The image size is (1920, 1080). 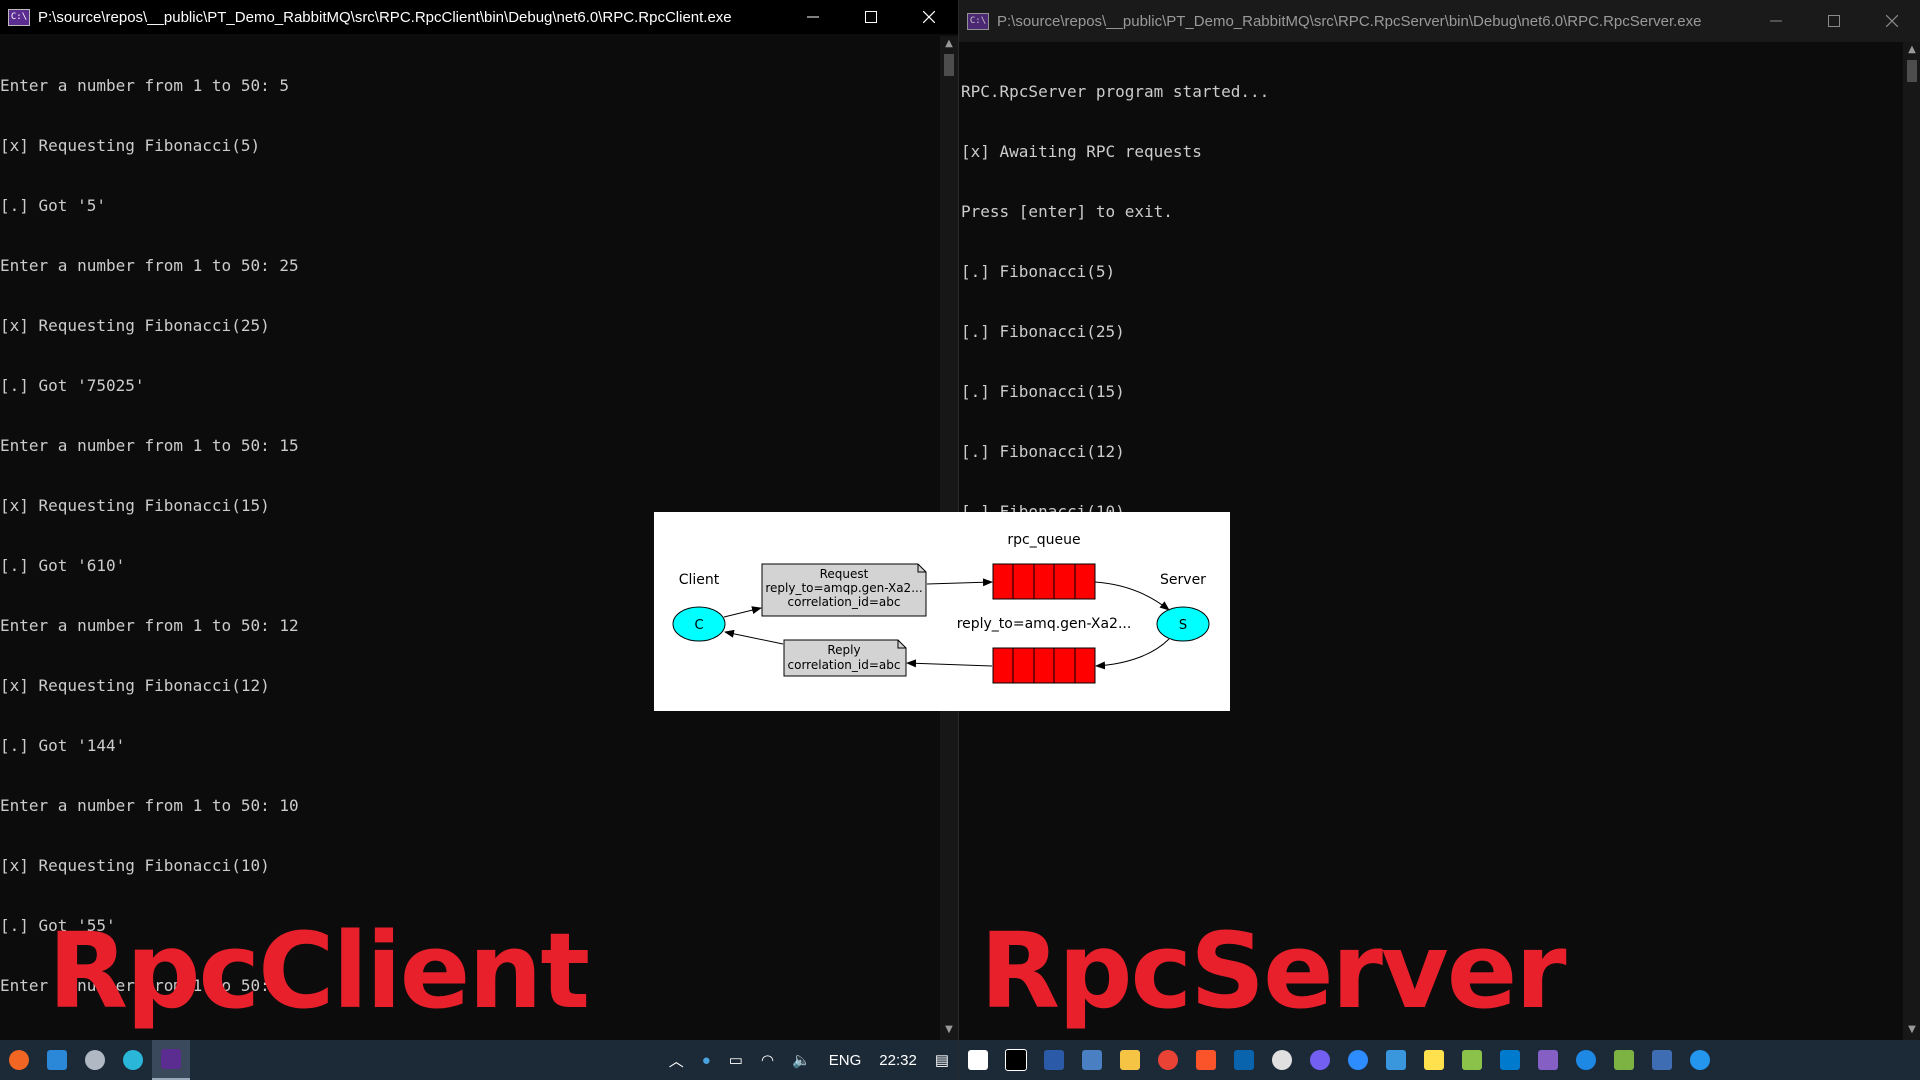 I want to click on network-icon, so click(x=1662, y=1060).